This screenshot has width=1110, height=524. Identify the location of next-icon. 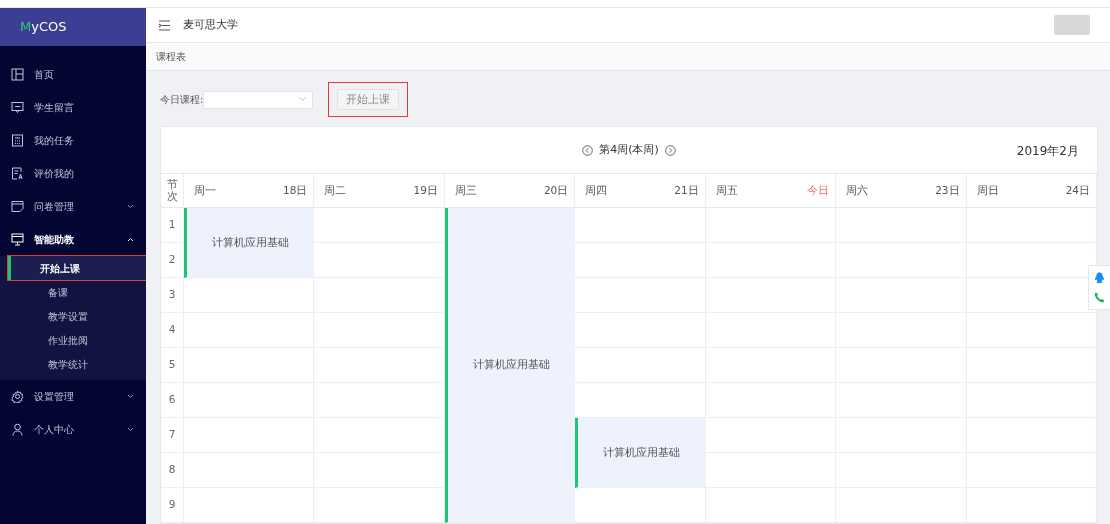
(670, 150).